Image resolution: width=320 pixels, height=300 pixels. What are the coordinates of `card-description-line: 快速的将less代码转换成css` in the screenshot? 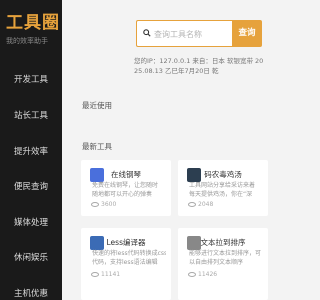 It's located at (129, 253).